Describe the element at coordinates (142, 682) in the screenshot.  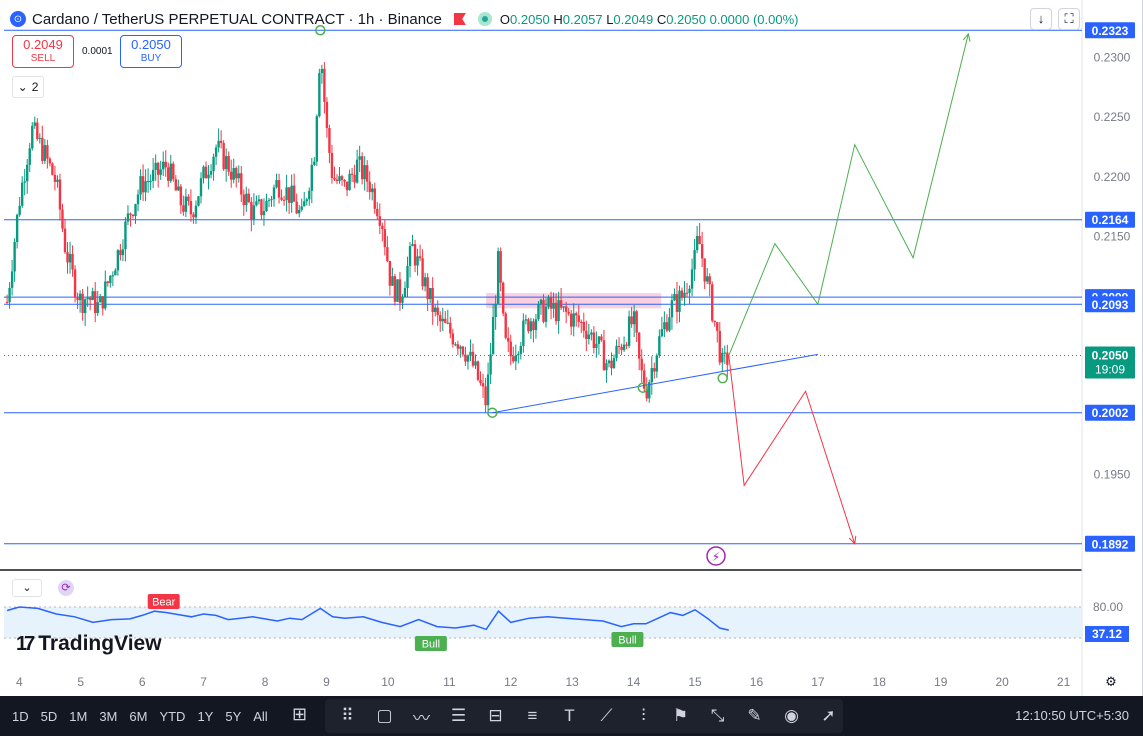
I see `time-tick-label: 6` at that location.